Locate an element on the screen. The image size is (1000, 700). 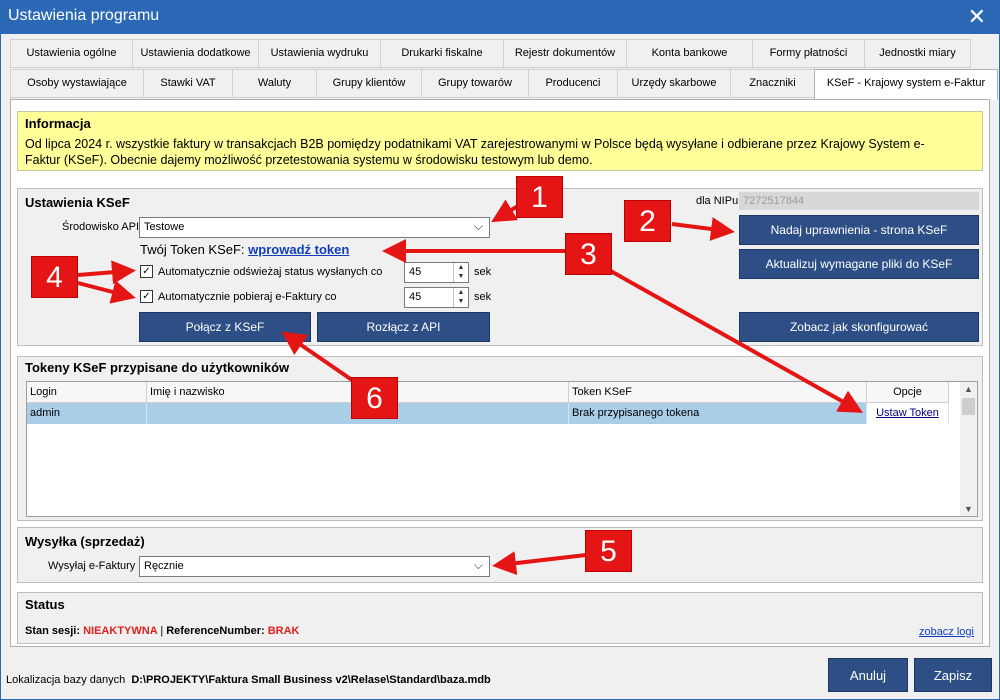
token-label: Twój Token KSeF: is located at coordinates (192, 249).